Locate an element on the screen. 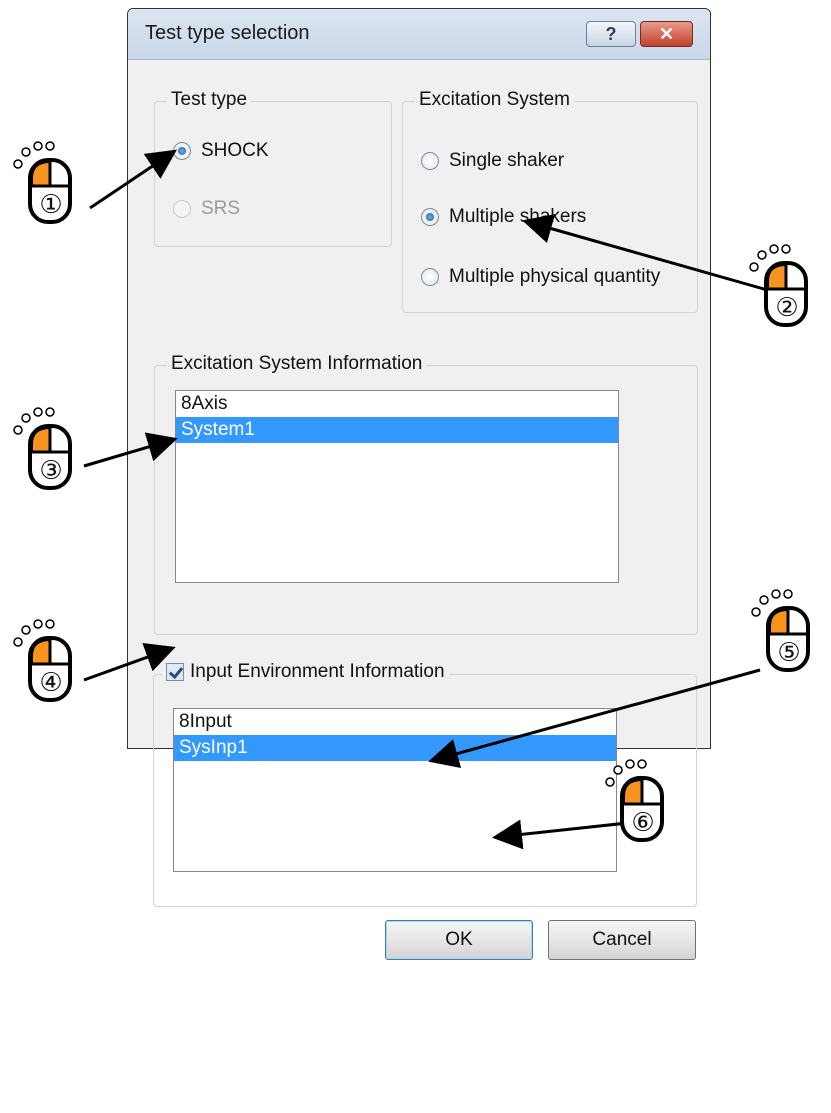  annotation-number-1: ① is located at coordinates (51, 205).